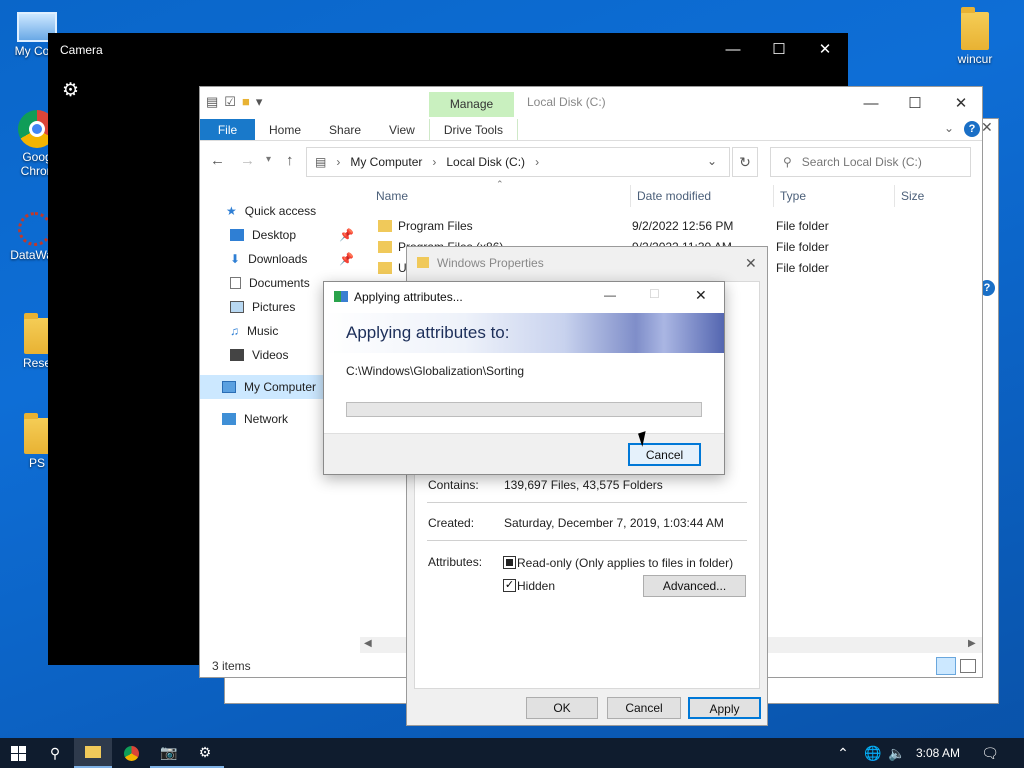 The height and width of the screenshot is (768, 1024). I want to click on chevron-up-icon: ⌃, so click(843, 752).